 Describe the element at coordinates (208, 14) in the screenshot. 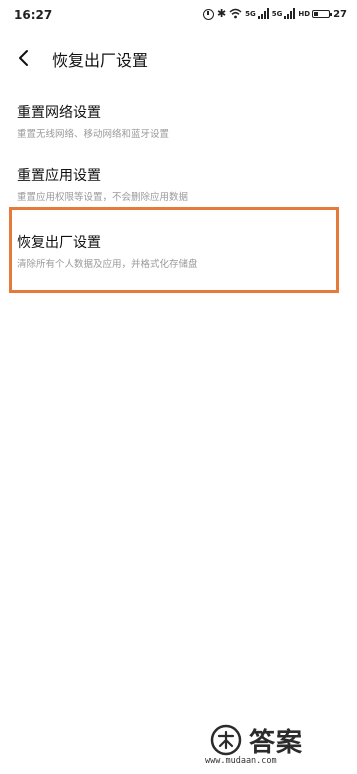

I see `alarm-icon` at that location.